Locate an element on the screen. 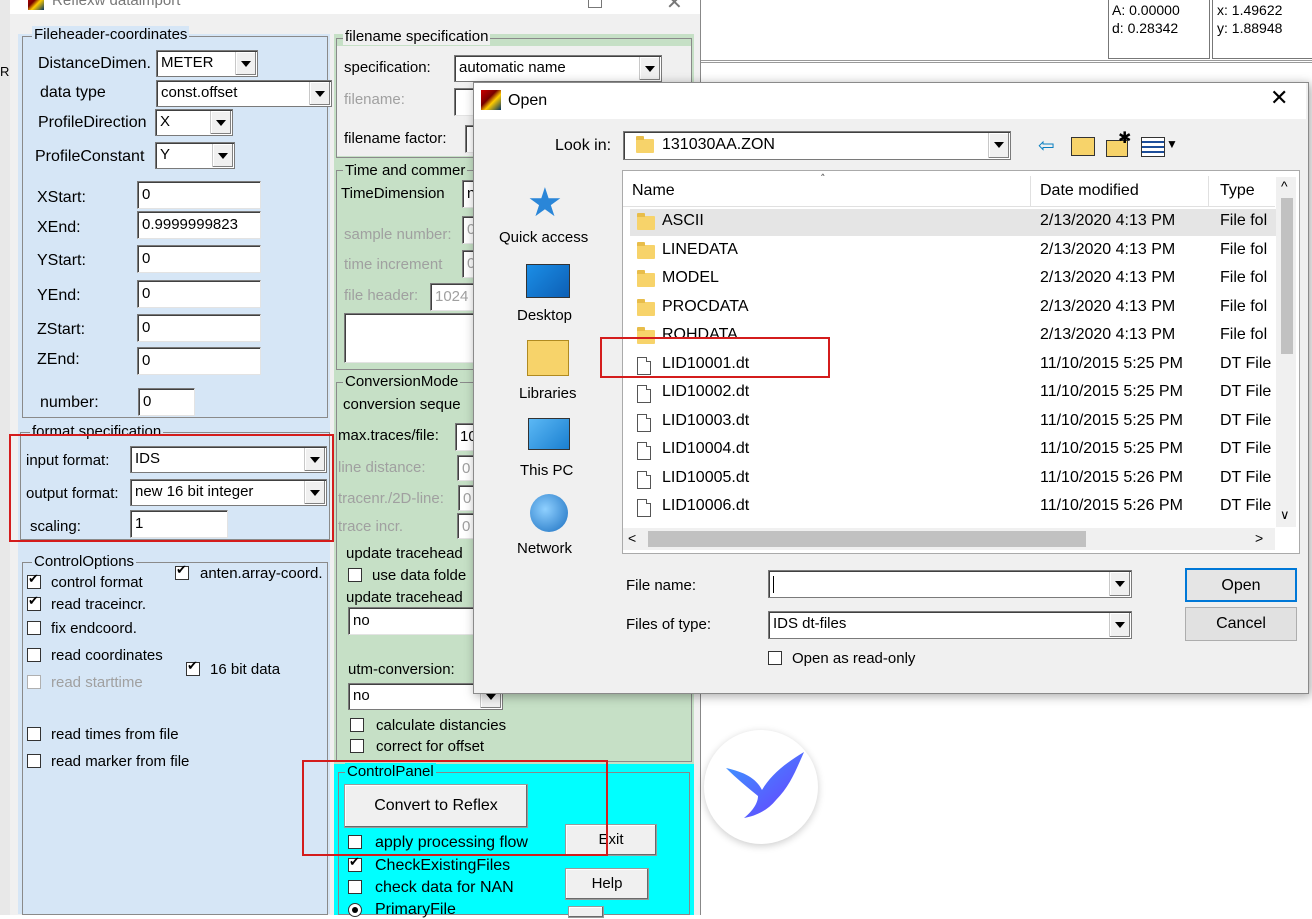  scroll-left-icon: < is located at coordinates (632, 538).